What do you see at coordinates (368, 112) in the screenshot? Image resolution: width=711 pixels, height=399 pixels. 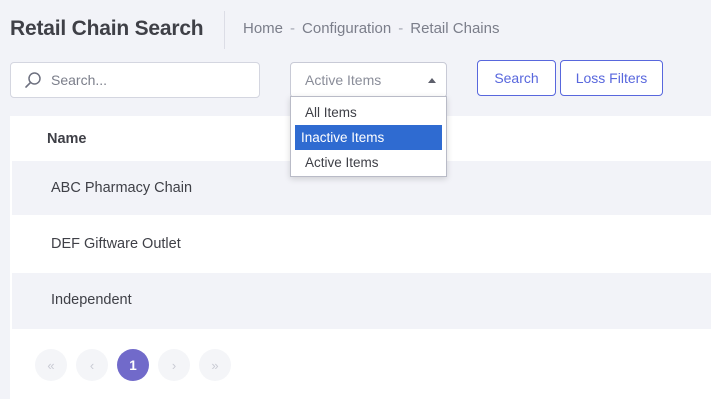 I see `option-all-items: All Items` at bounding box center [368, 112].